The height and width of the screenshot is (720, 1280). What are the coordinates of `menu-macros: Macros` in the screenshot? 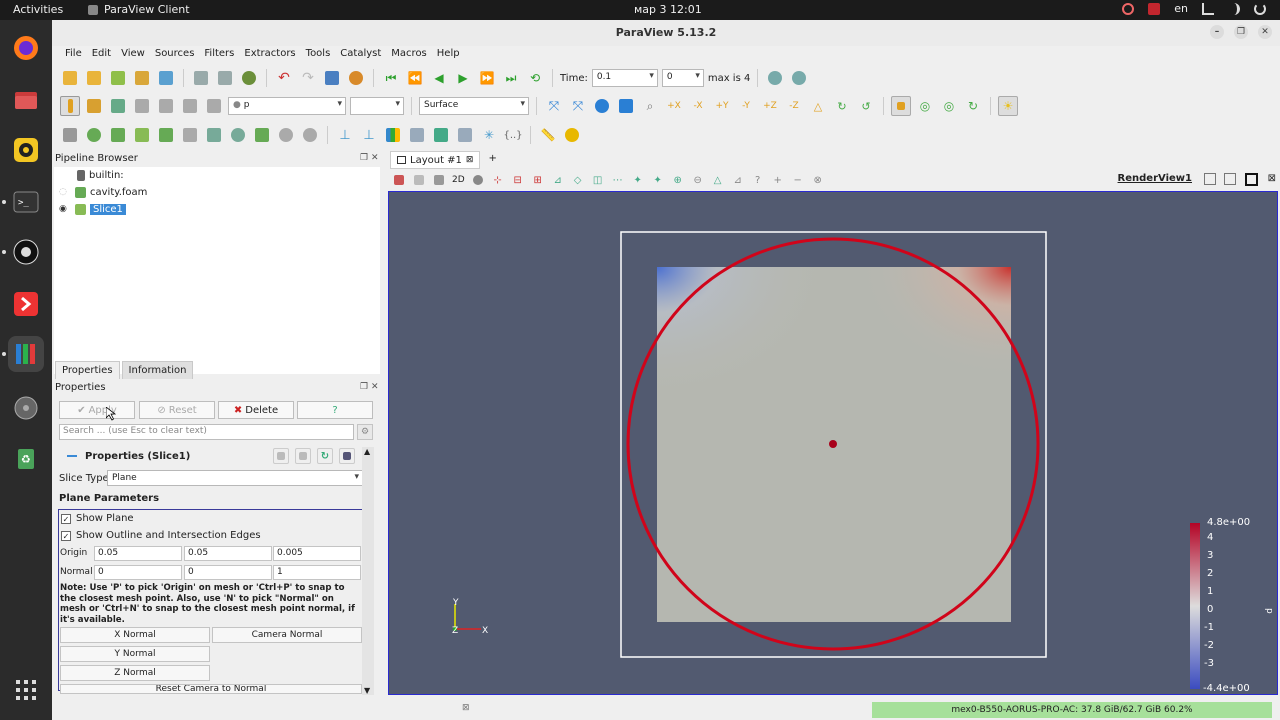 It's located at (408, 55).